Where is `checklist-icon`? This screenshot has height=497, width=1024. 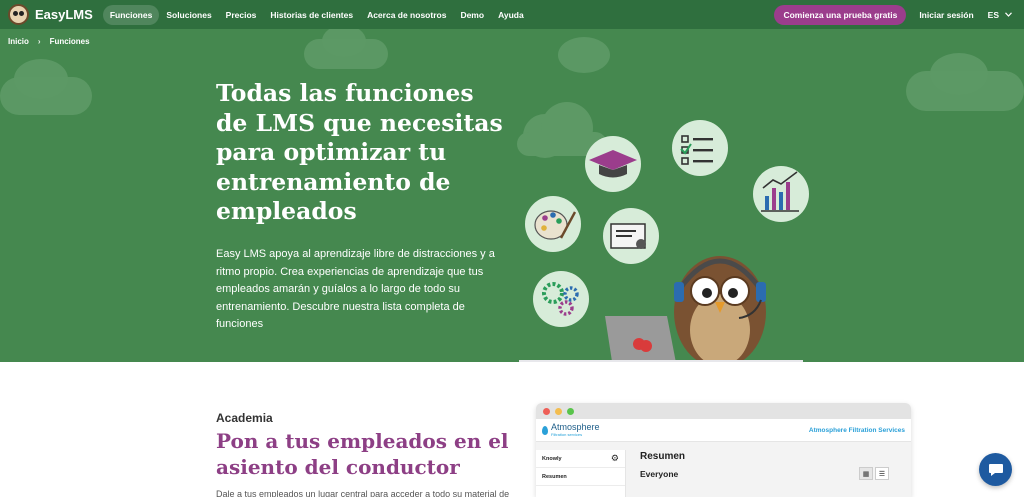 checklist-icon is located at coordinates (700, 148).